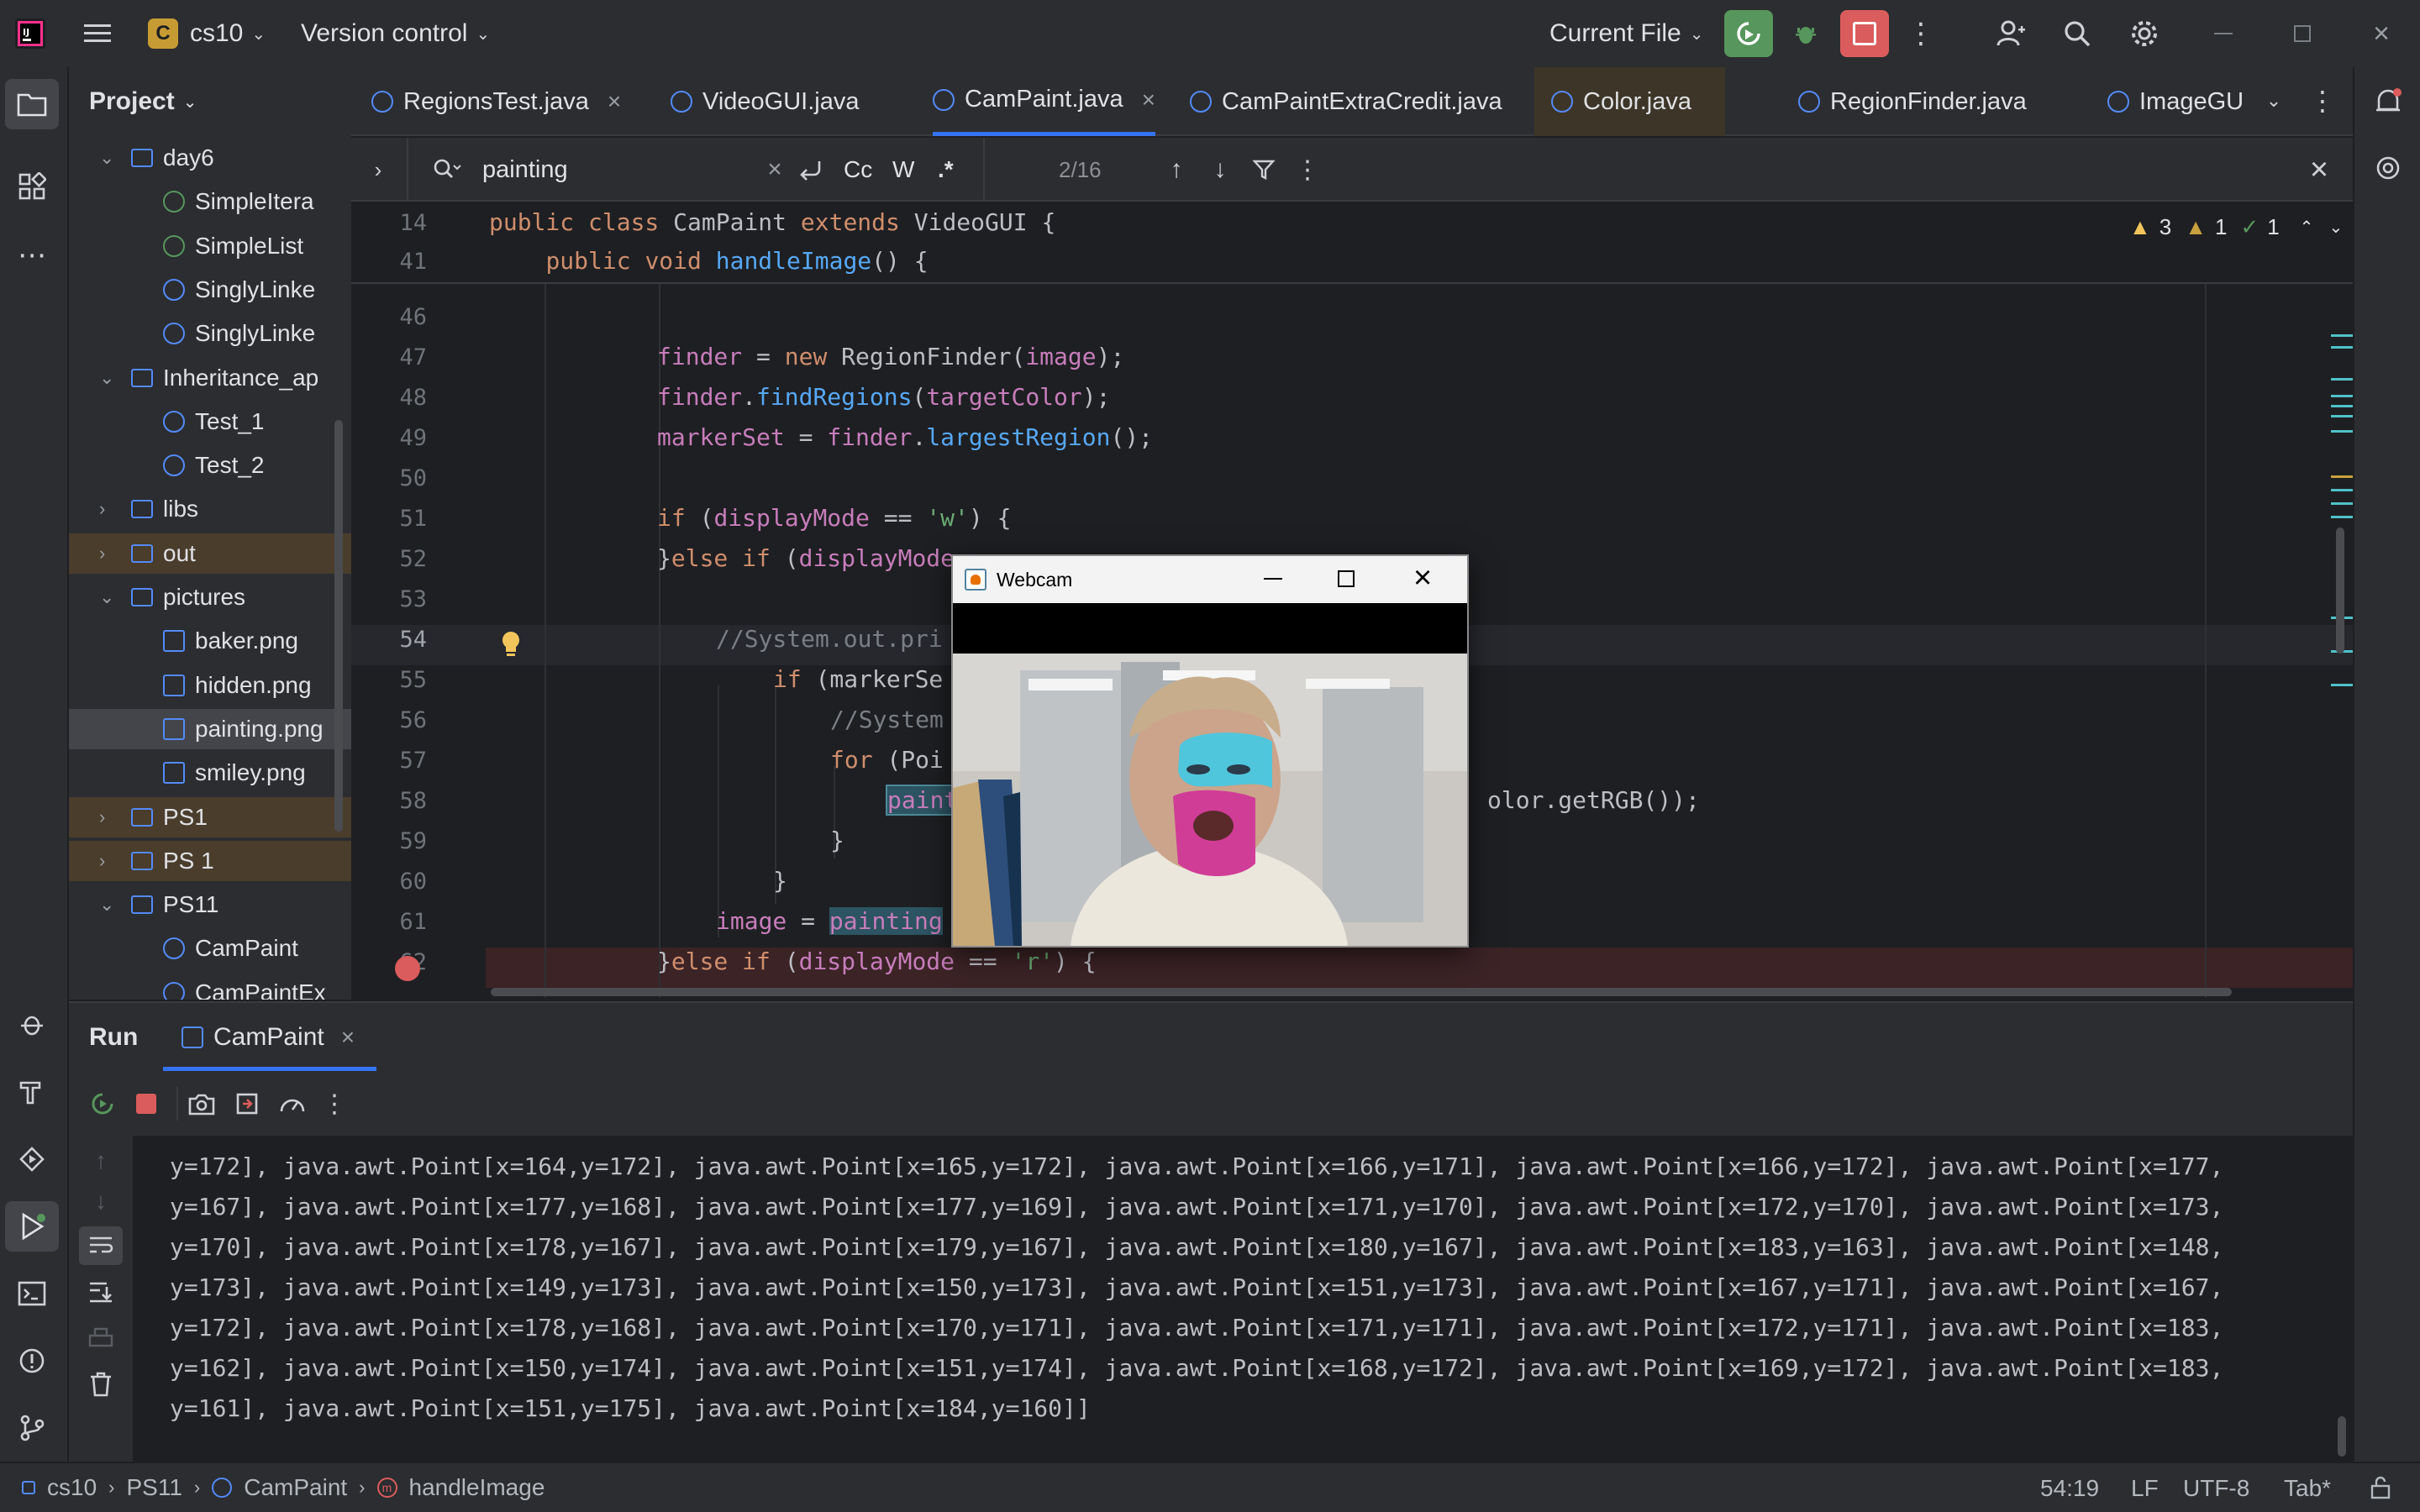  What do you see at coordinates (146, 1104) in the screenshot?
I see `stop-run-icon` at bounding box center [146, 1104].